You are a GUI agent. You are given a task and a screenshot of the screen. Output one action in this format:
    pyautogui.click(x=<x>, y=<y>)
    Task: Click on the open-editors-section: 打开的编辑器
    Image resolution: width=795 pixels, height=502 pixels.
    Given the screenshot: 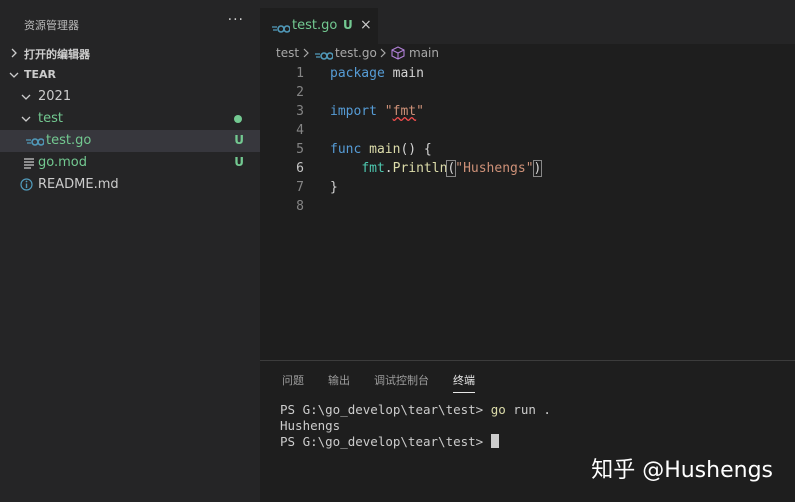 What is the action you would take?
    pyautogui.click(x=130, y=53)
    